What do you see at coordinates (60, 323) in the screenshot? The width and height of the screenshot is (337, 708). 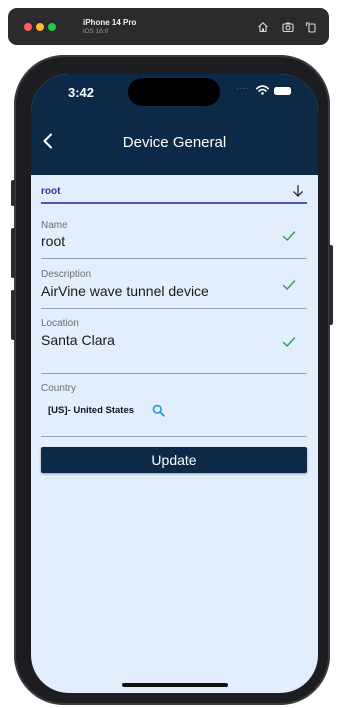 I see `location-label: Location` at bounding box center [60, 323].